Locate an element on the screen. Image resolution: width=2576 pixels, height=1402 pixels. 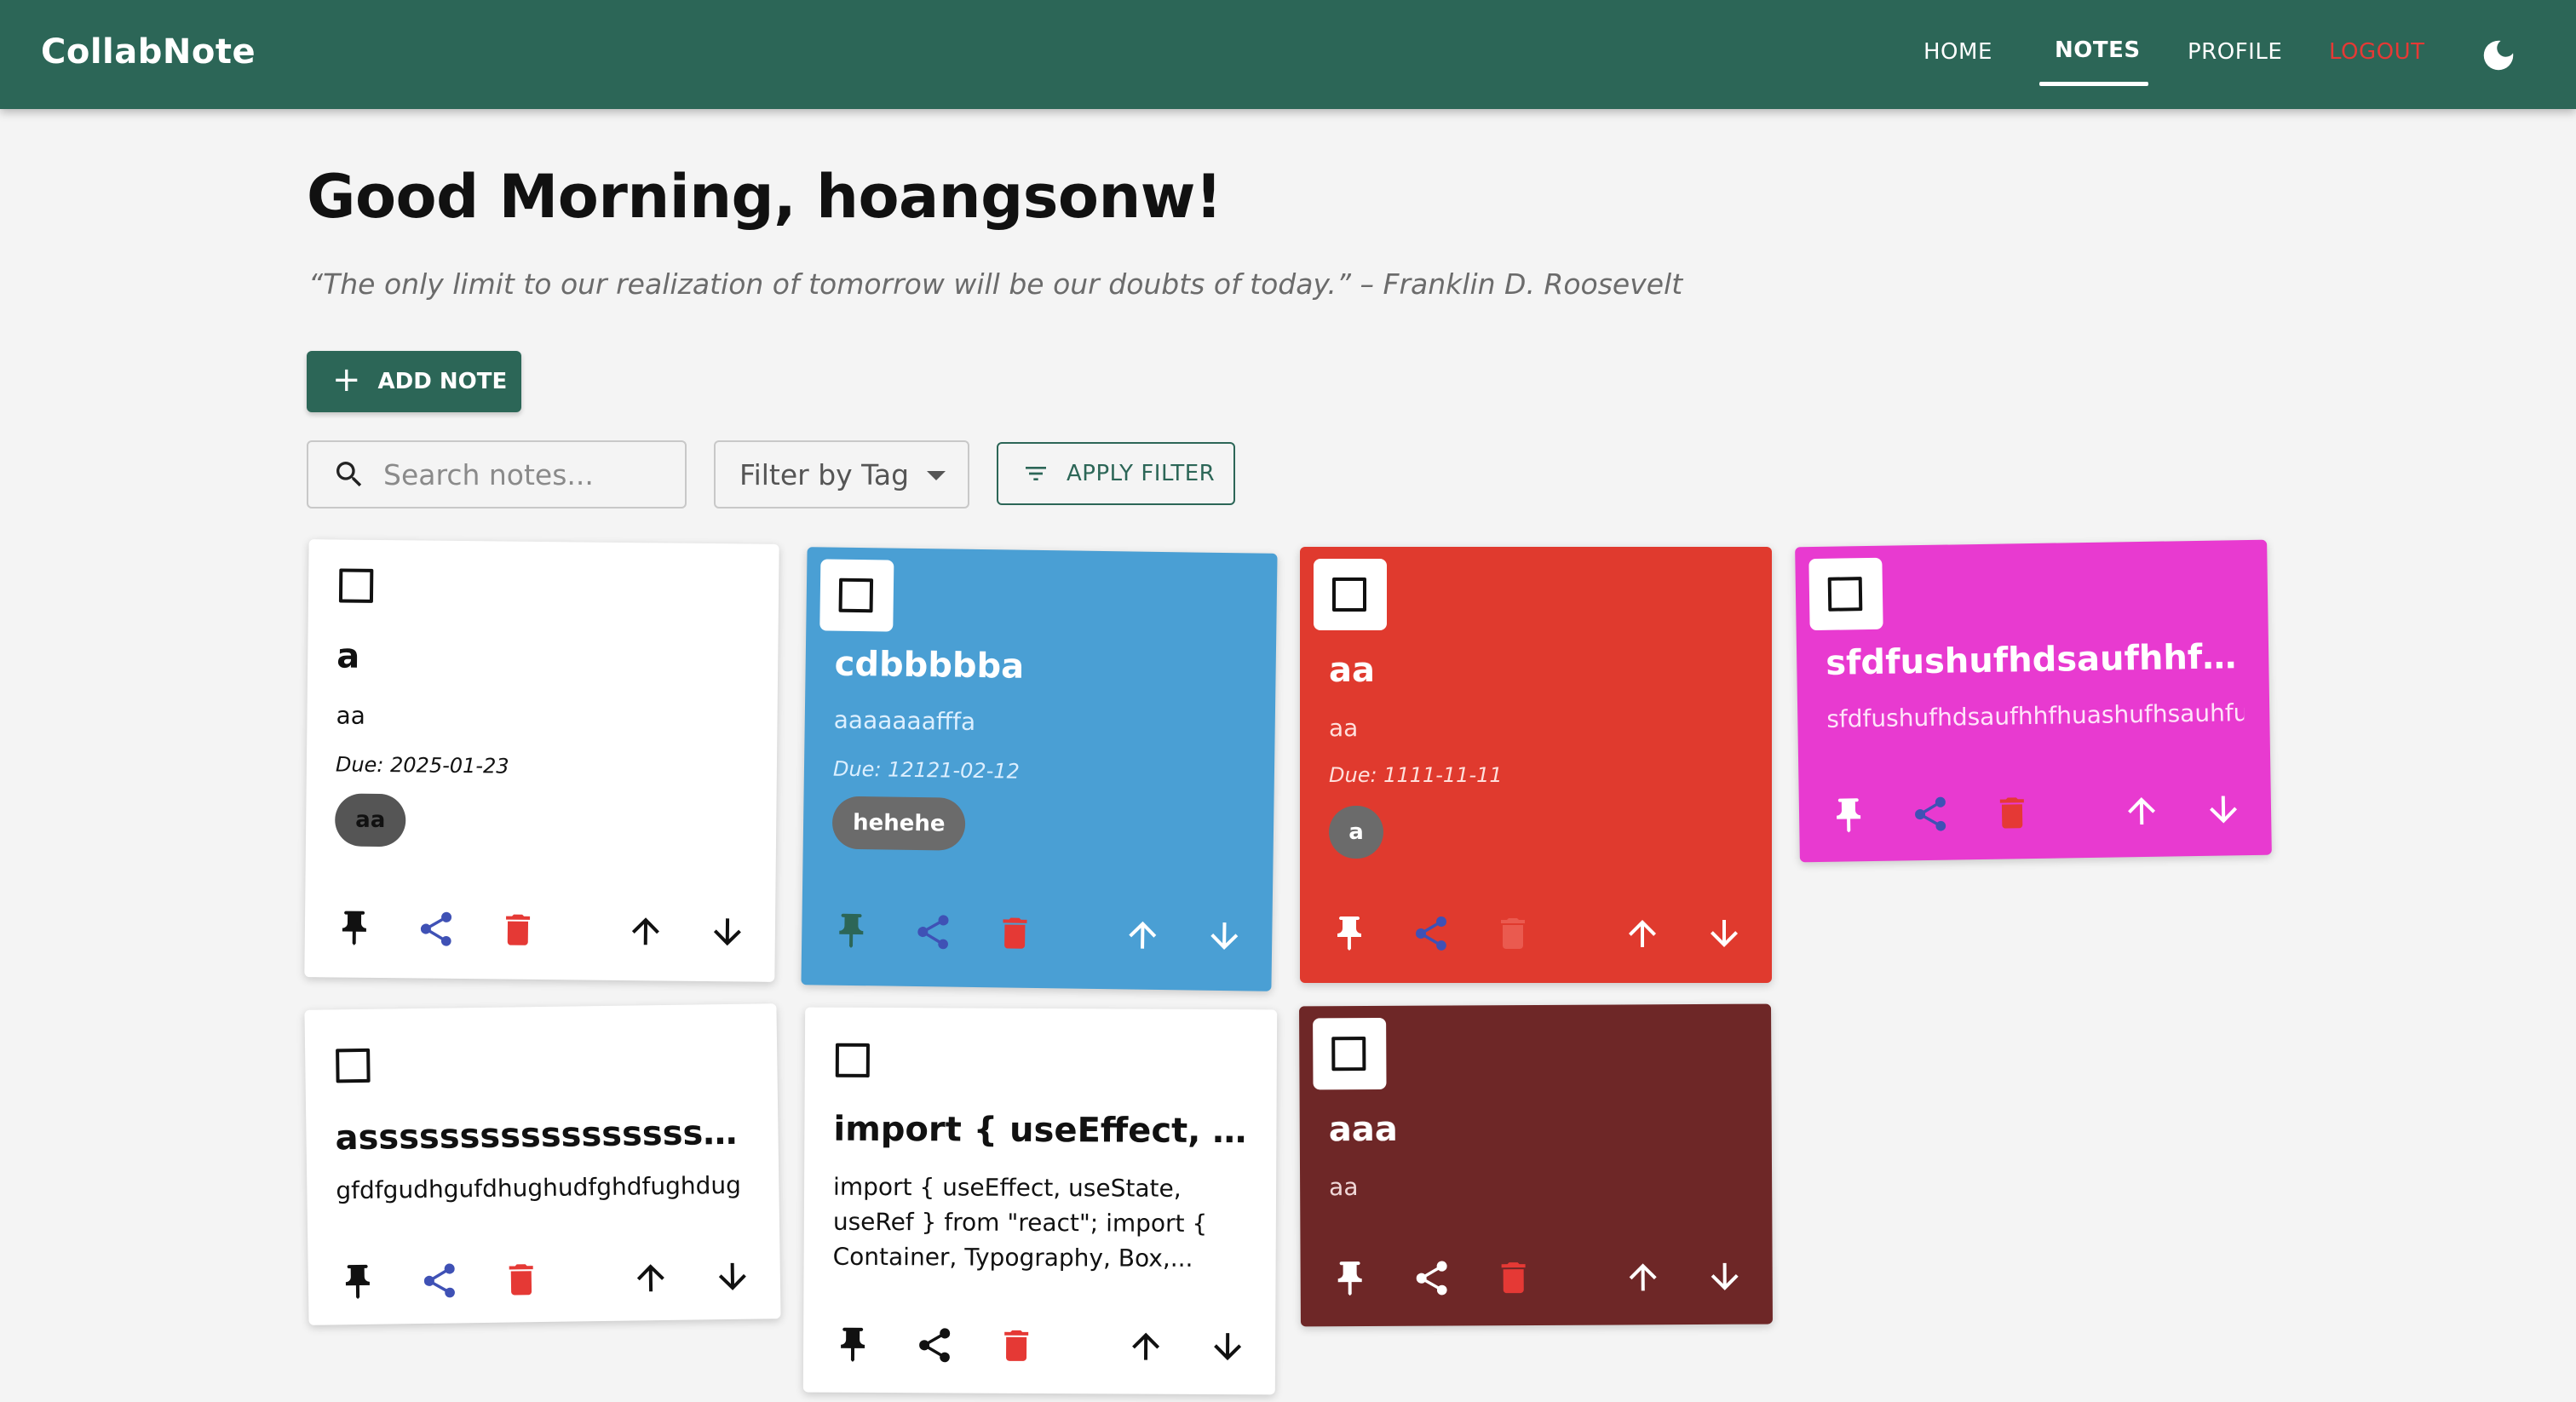
tag-chip: aa is located at coordinates (370, 820).